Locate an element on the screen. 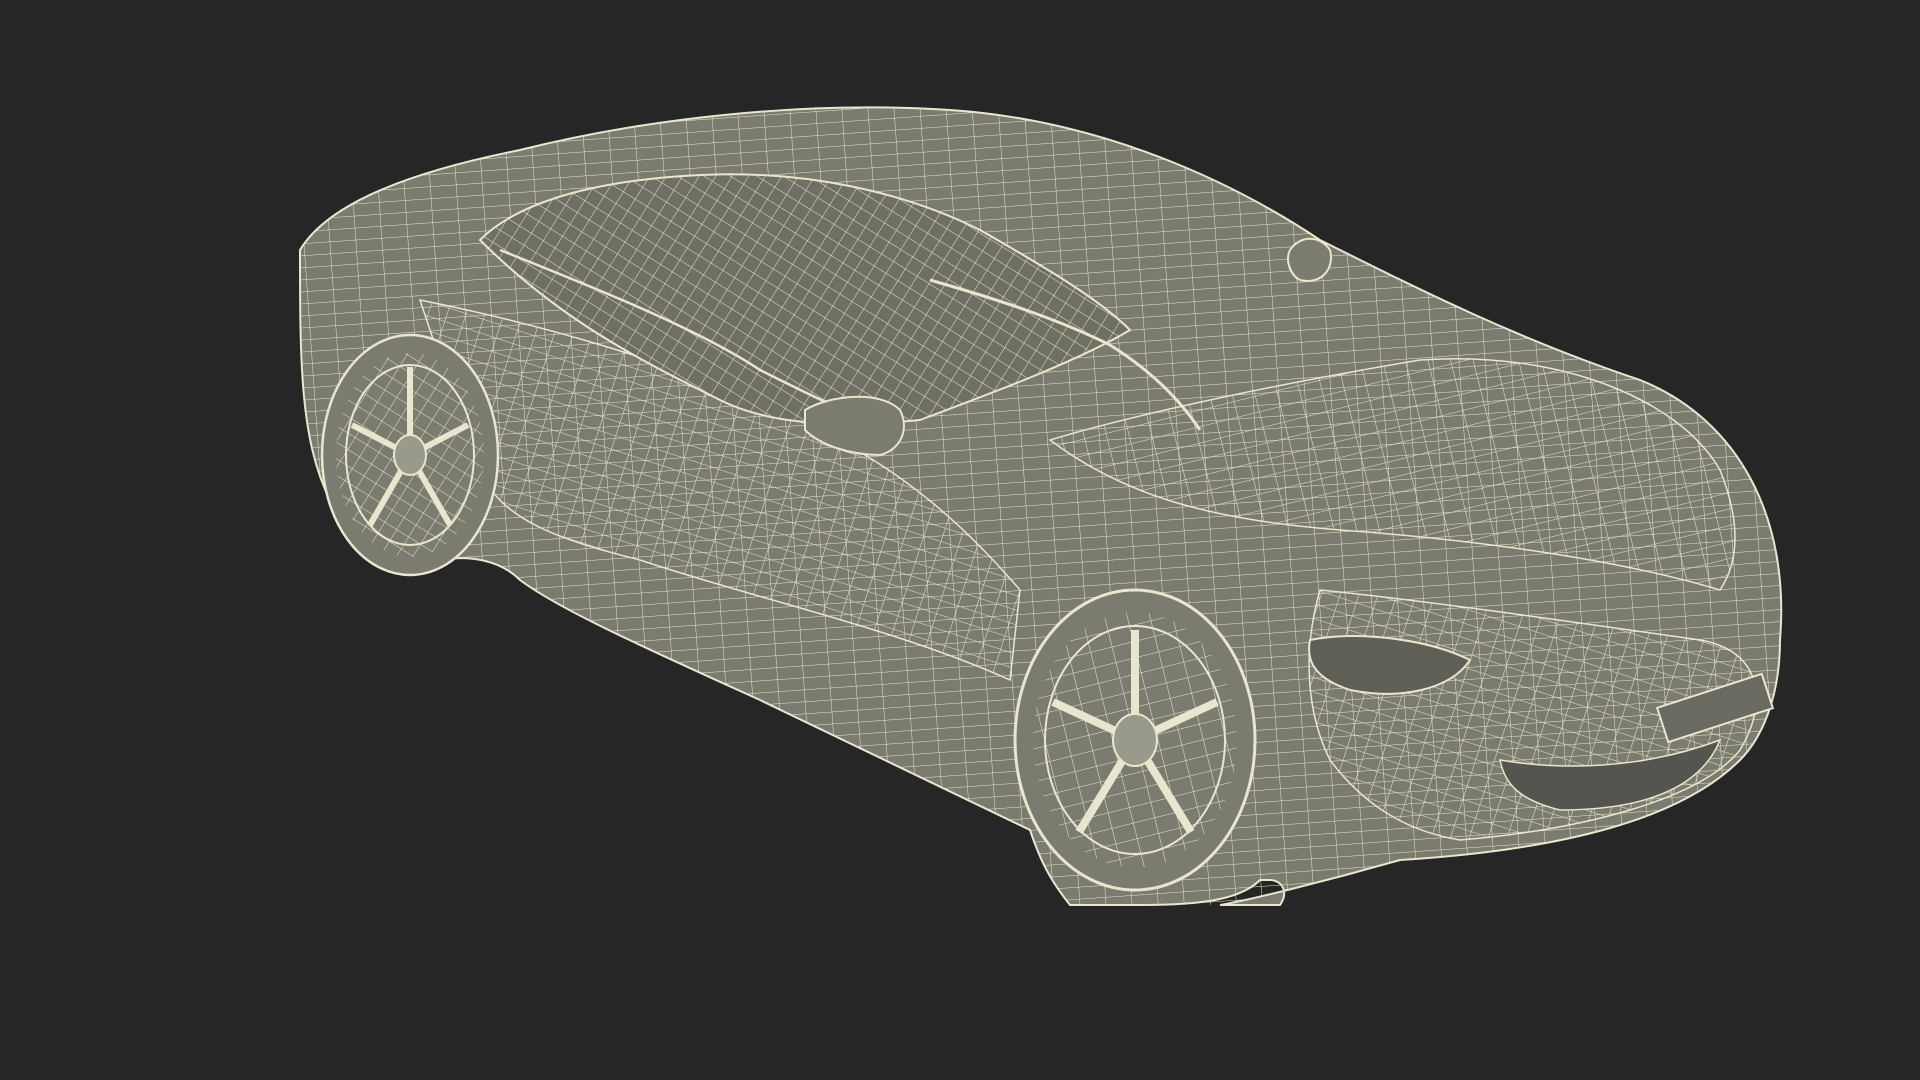 The image size is (1920, 1080). rear-hub is located at coordinates (410, 455).